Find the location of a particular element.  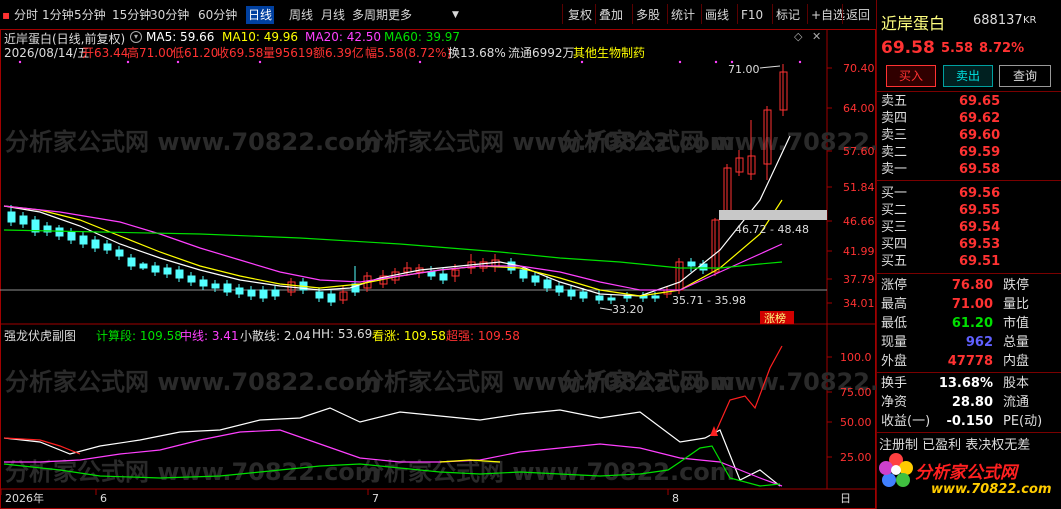

price-tick-label: 70.40 is located at coordinates (859, 68).